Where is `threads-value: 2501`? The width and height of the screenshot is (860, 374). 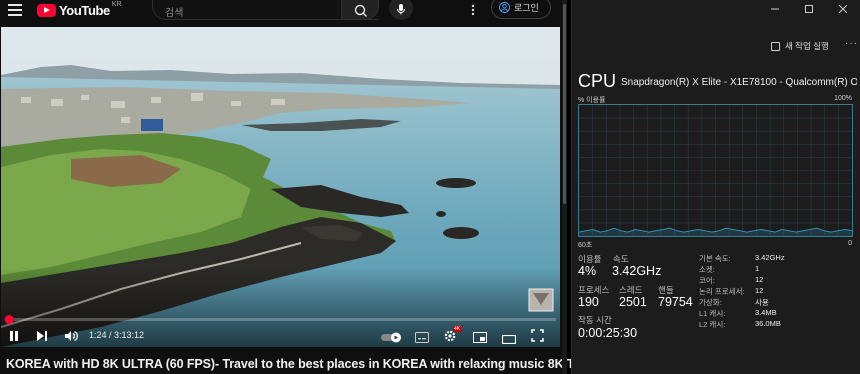
threads-value: 2501 is located at coordinates (633, 302).